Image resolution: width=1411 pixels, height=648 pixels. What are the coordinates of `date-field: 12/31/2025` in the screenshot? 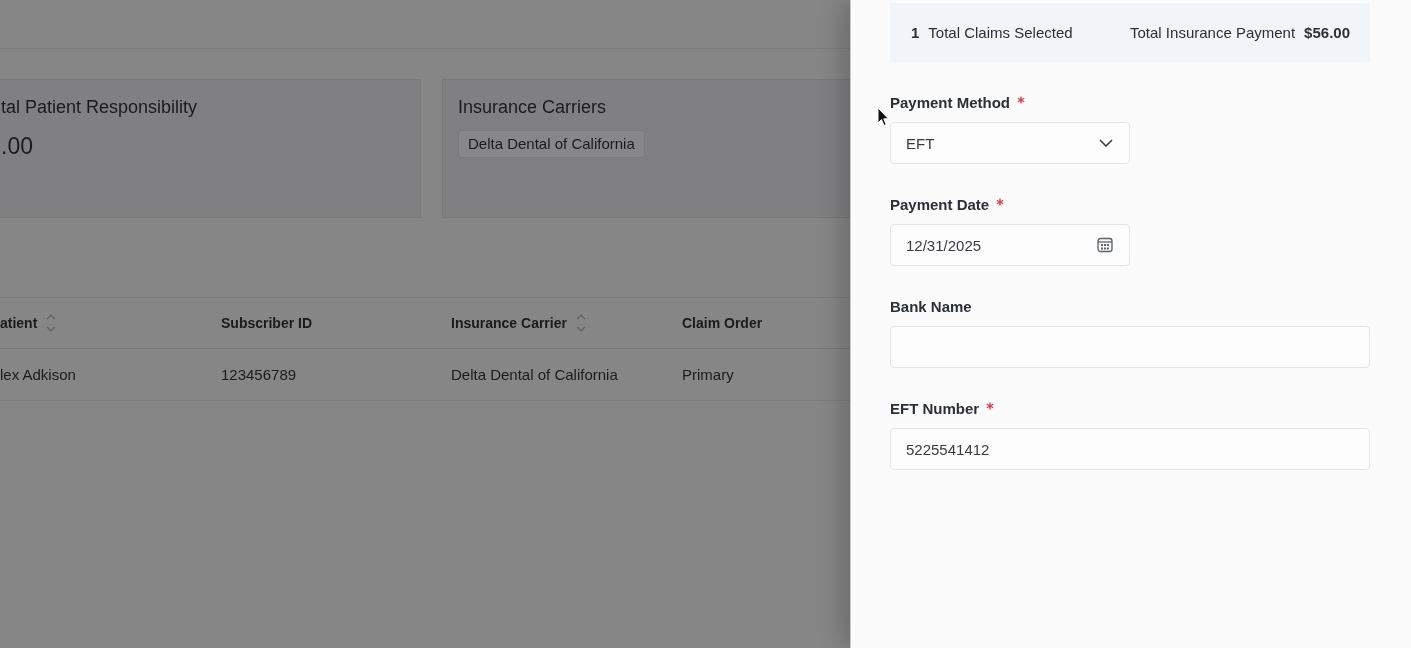 It's located at (1010, 245).